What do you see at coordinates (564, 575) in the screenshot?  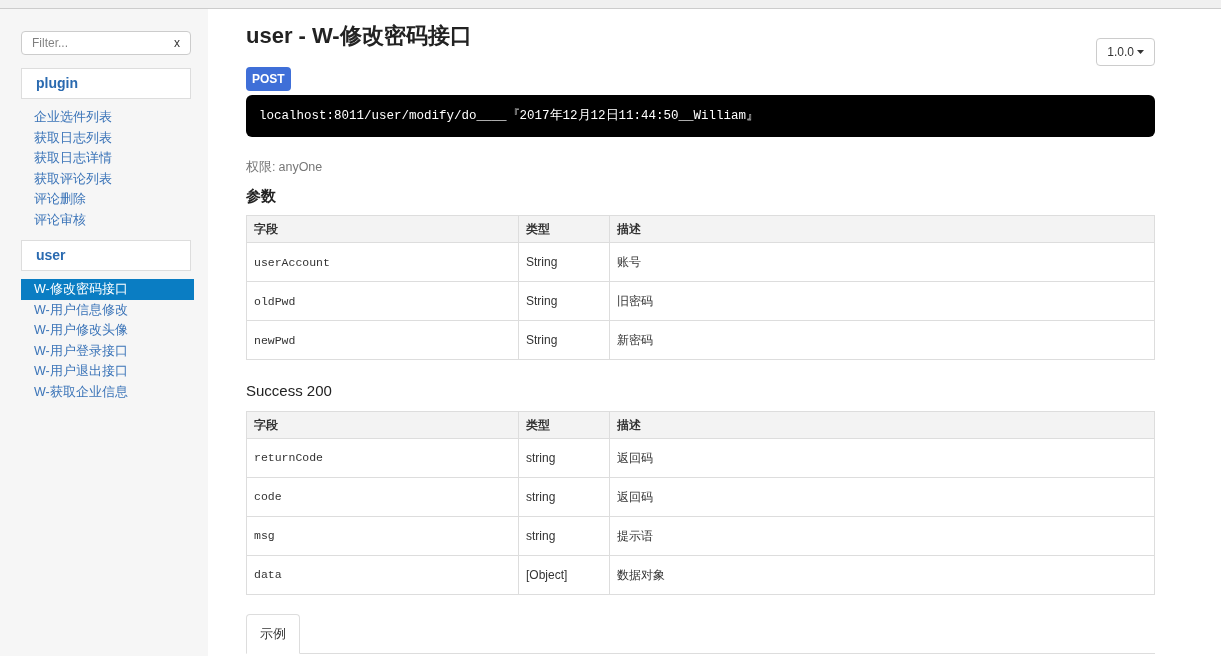 I see `table-cell: [Object]` at bounding box center [564, 575].